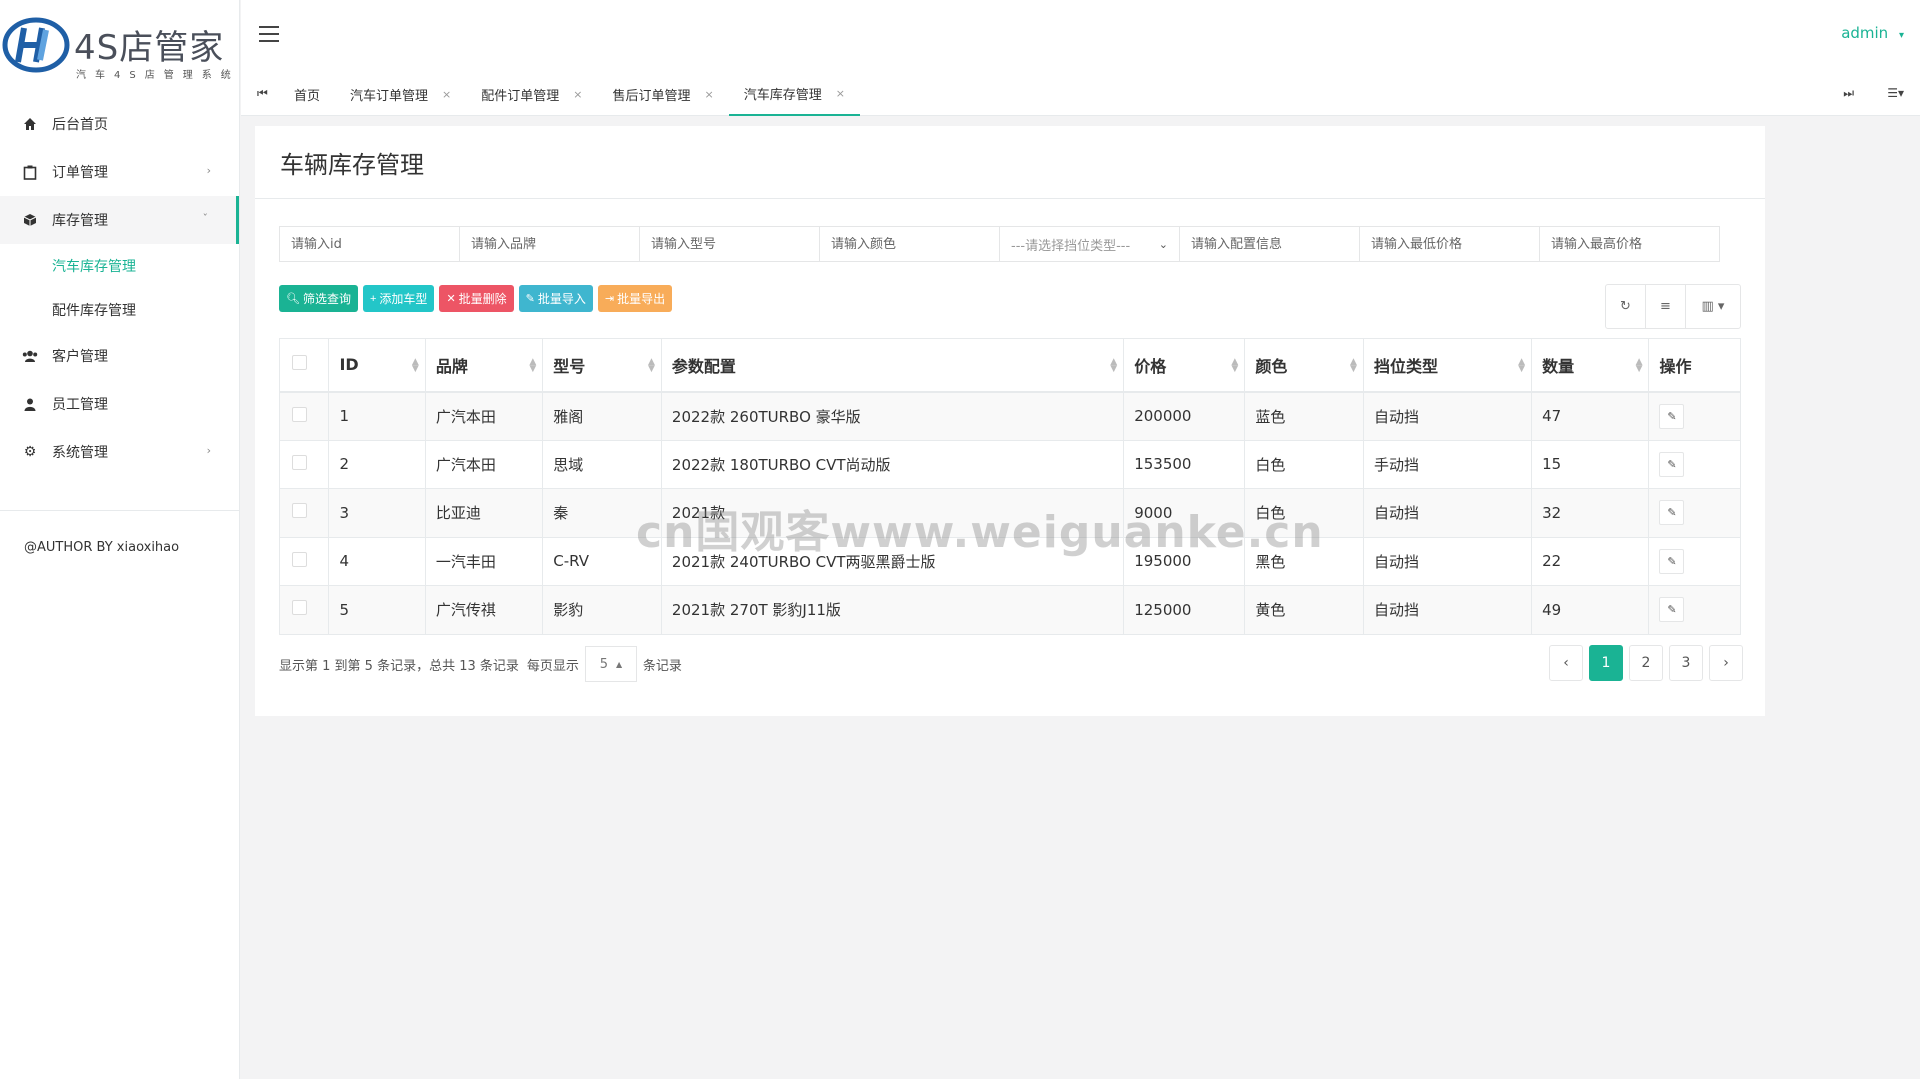  Describe the element at coordinates (119, 124) in the screenshot. I see `sidebar-item-dashboard: 后台首页` at that location.